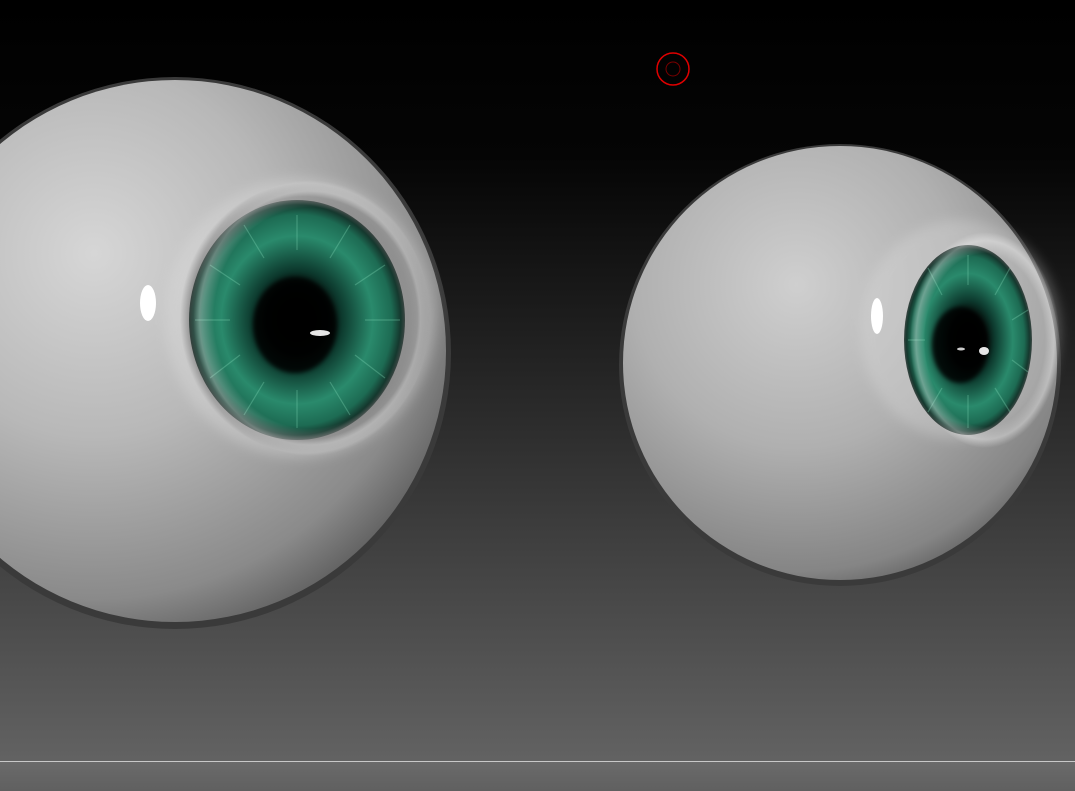 The height and width of the screenshot is (791, 1075). What do you see at coordinates (877, 316) in the screenshot?
I see `right-specular-highlight` at bounding box center [877, 316].